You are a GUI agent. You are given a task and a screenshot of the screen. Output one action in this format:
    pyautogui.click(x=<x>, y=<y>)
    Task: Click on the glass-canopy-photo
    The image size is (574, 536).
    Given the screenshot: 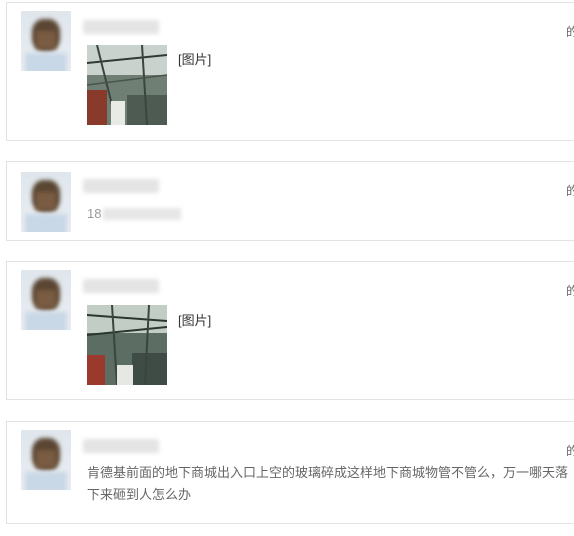 What is the action you would take?
    pyautogui.click(x=127, y=85)
    